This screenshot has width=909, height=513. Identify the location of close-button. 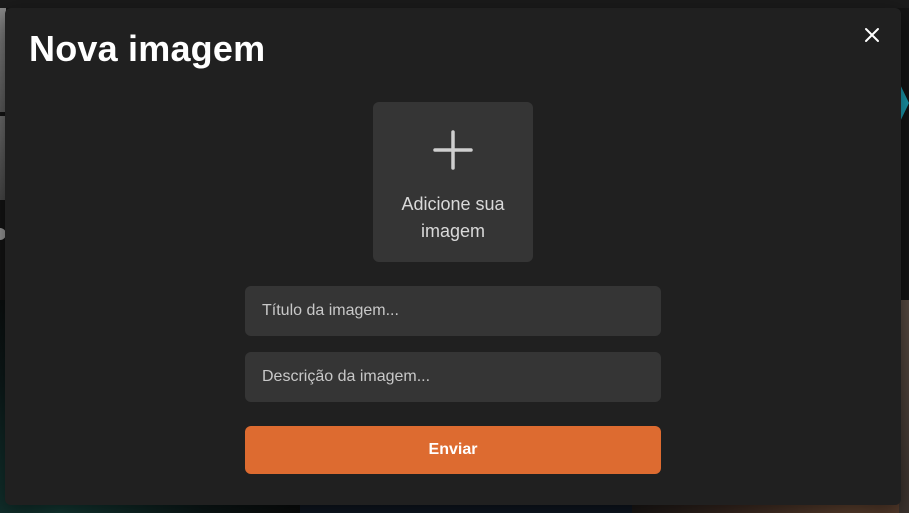
(872, 35).